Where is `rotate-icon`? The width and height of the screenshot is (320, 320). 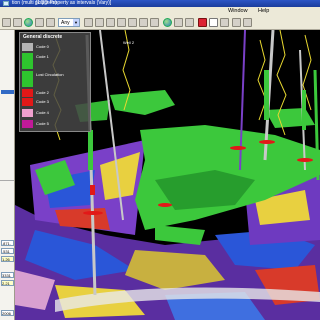
rotate-icon is located at coordinates (88, 22).